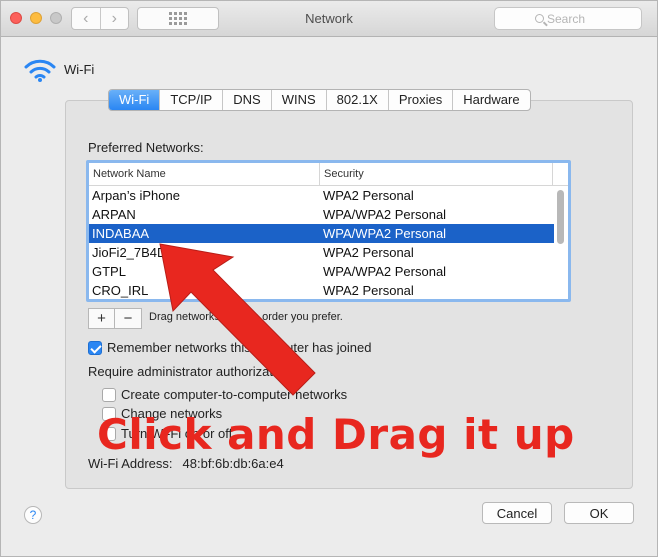  I want to click on table-scrollbar, so click(560, 217).